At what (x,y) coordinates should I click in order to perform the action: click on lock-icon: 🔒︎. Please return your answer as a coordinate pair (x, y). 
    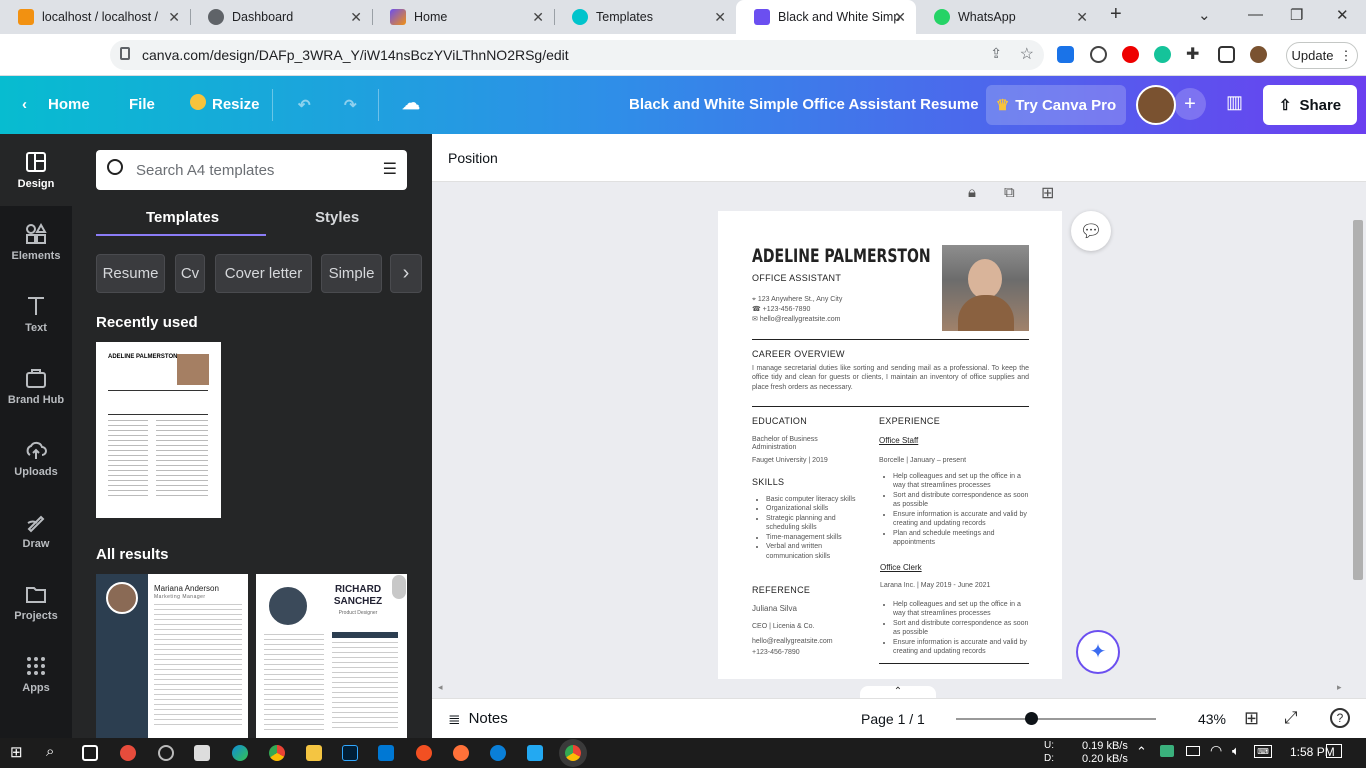
    Looking at the image, I should click on (972, 192).